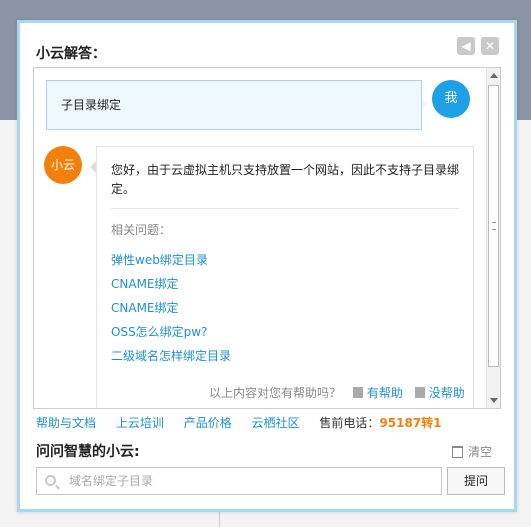 The height and width of the screenshot is (527, 531). I want to click on trash-icon, so click(457, 452).